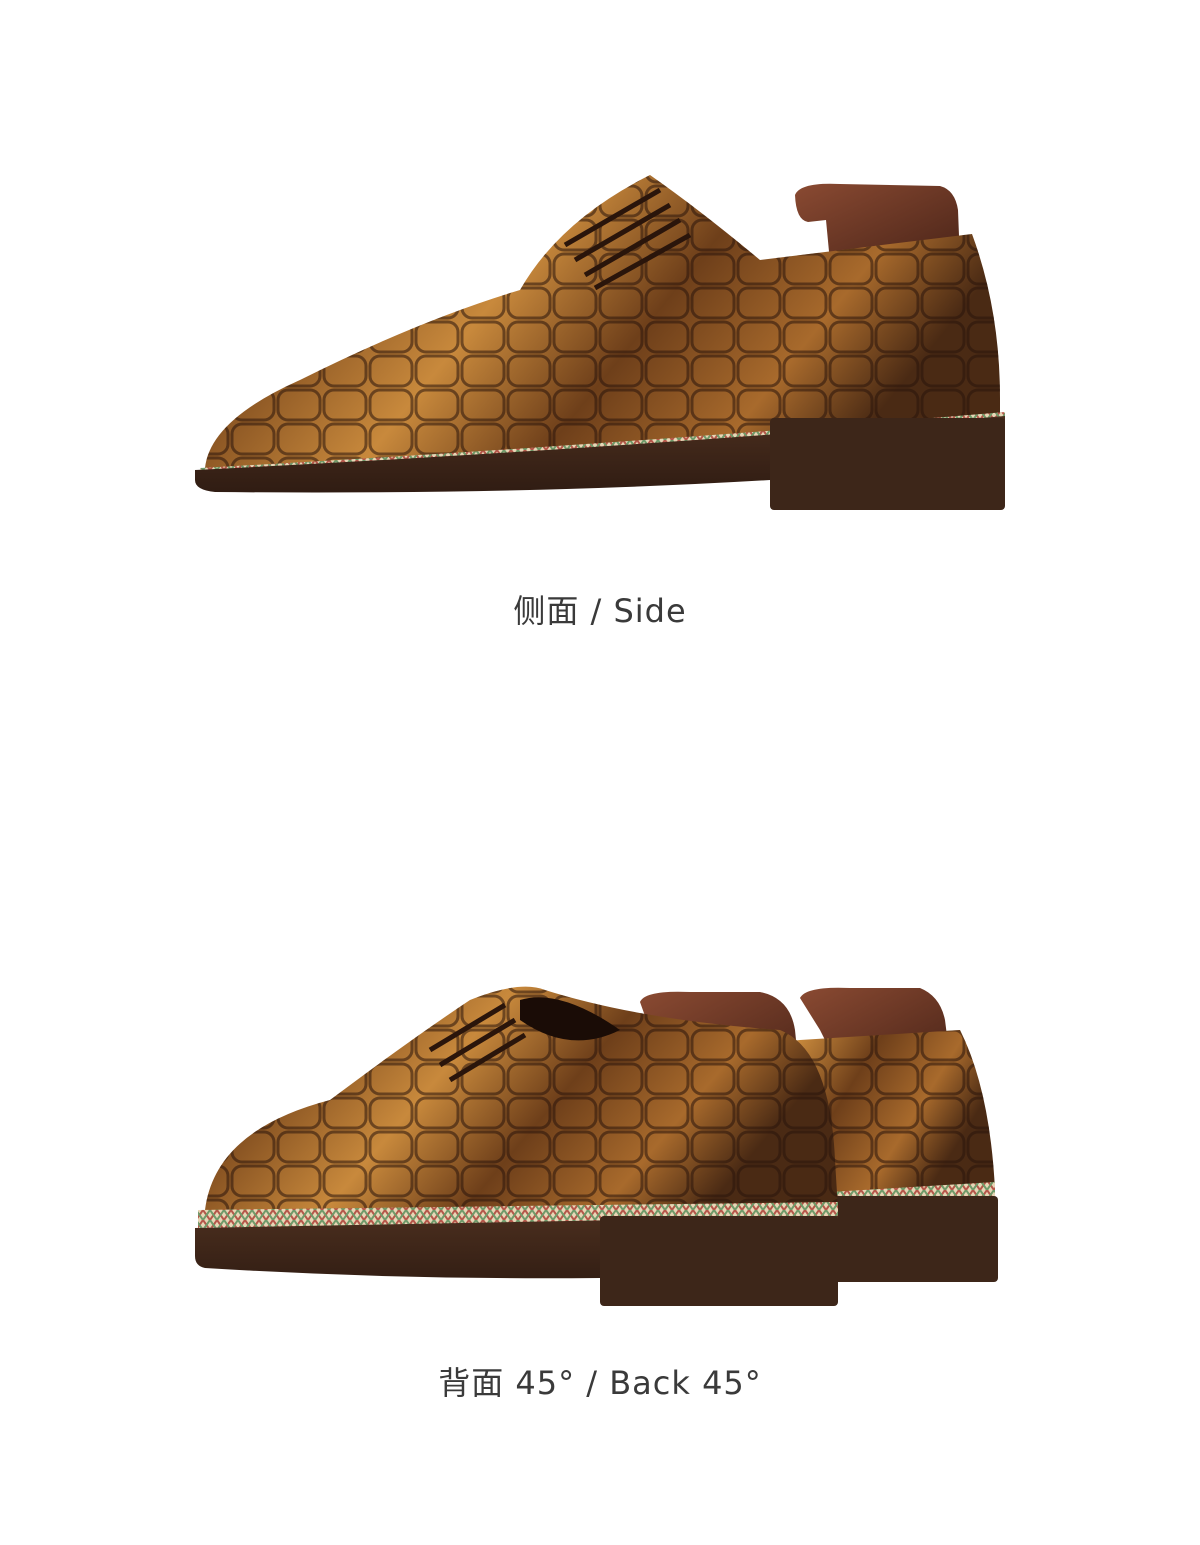 This screenshot has height=1545, width=1200. Describe the element at coordinates (887, 464) in the screenshot. I see `heel` at that location.